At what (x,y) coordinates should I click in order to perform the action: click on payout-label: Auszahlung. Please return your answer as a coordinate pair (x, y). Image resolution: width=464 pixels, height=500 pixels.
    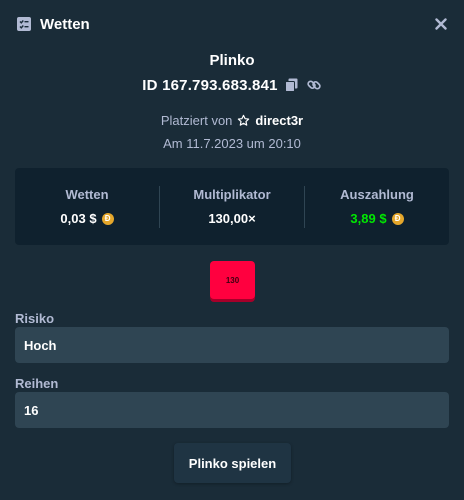
    Looking at the image, I should click on (377, 194).